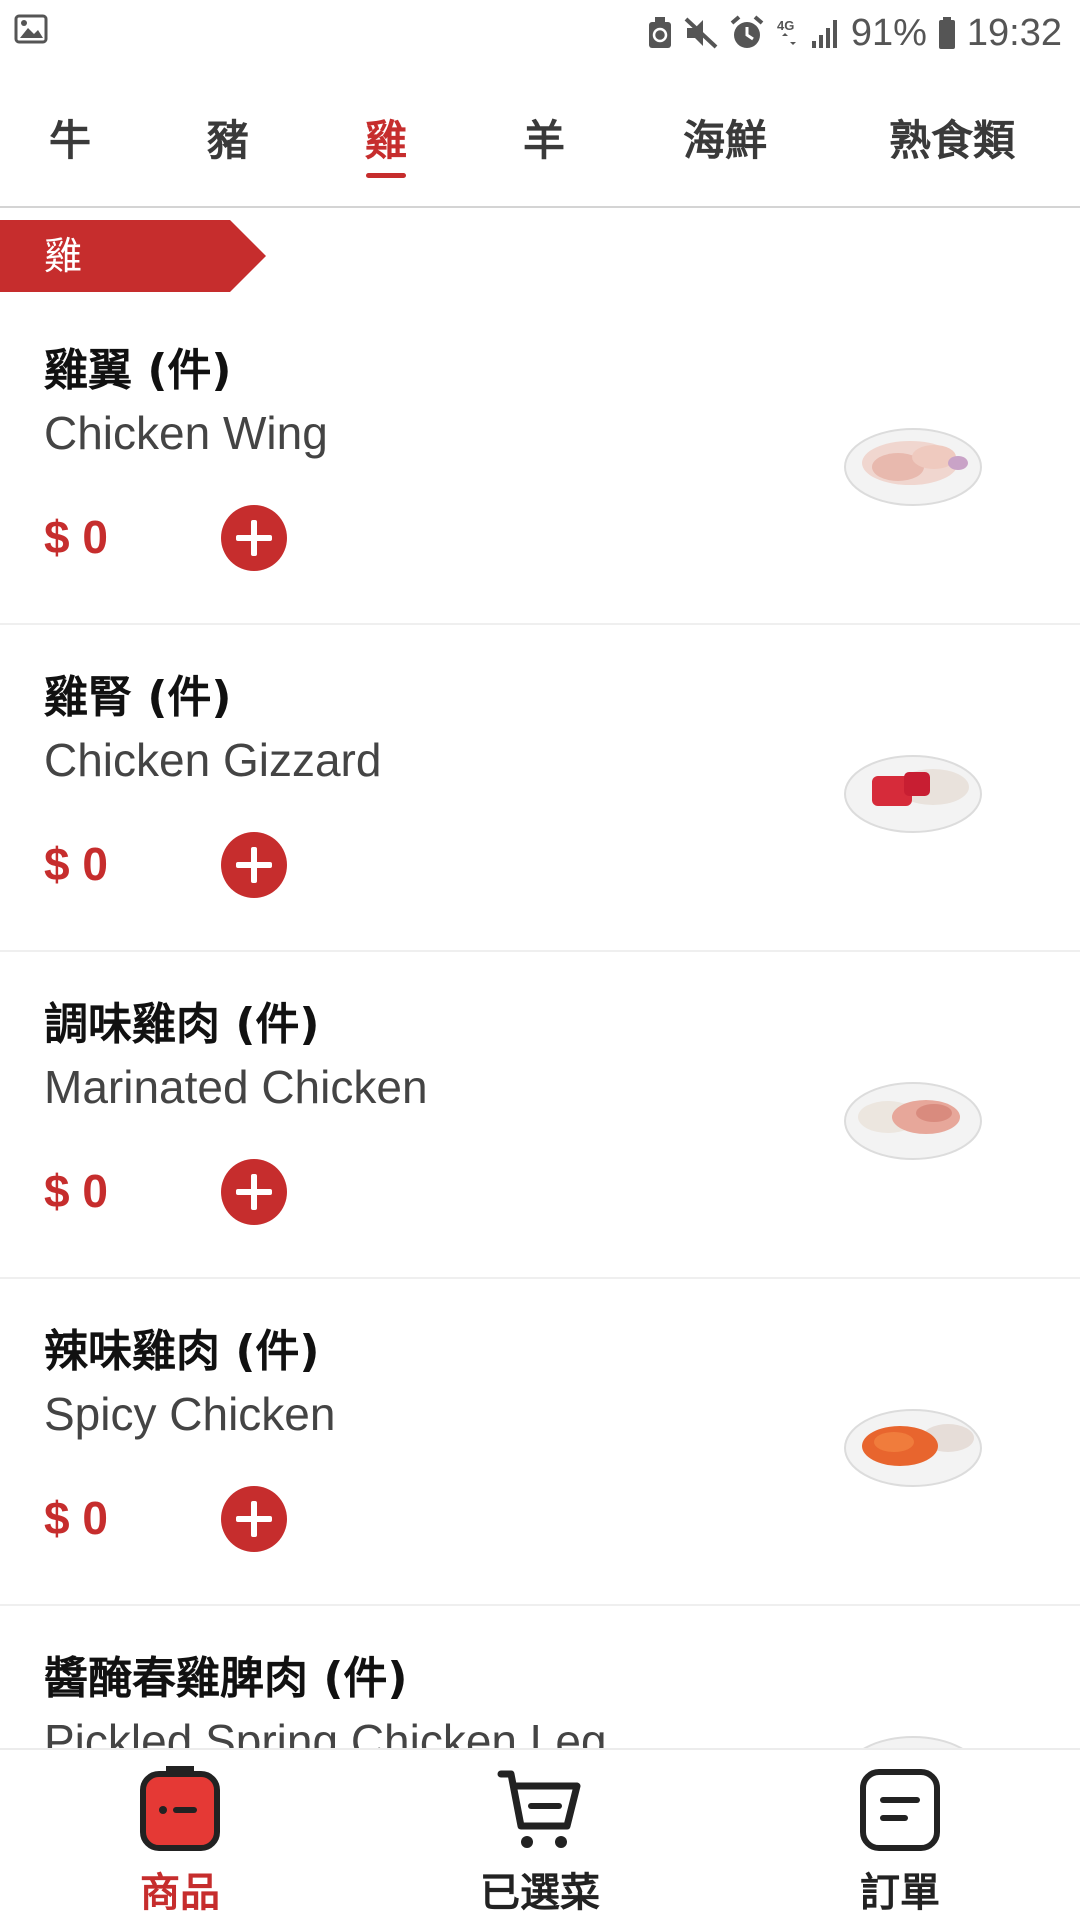 The image size is (1080, 1922). What do you see at coordinates (325, 1731) in the screenshot?
I see `item-name-en: Pickled Spring Chicken Leg` at bounding box center [325, 1731].